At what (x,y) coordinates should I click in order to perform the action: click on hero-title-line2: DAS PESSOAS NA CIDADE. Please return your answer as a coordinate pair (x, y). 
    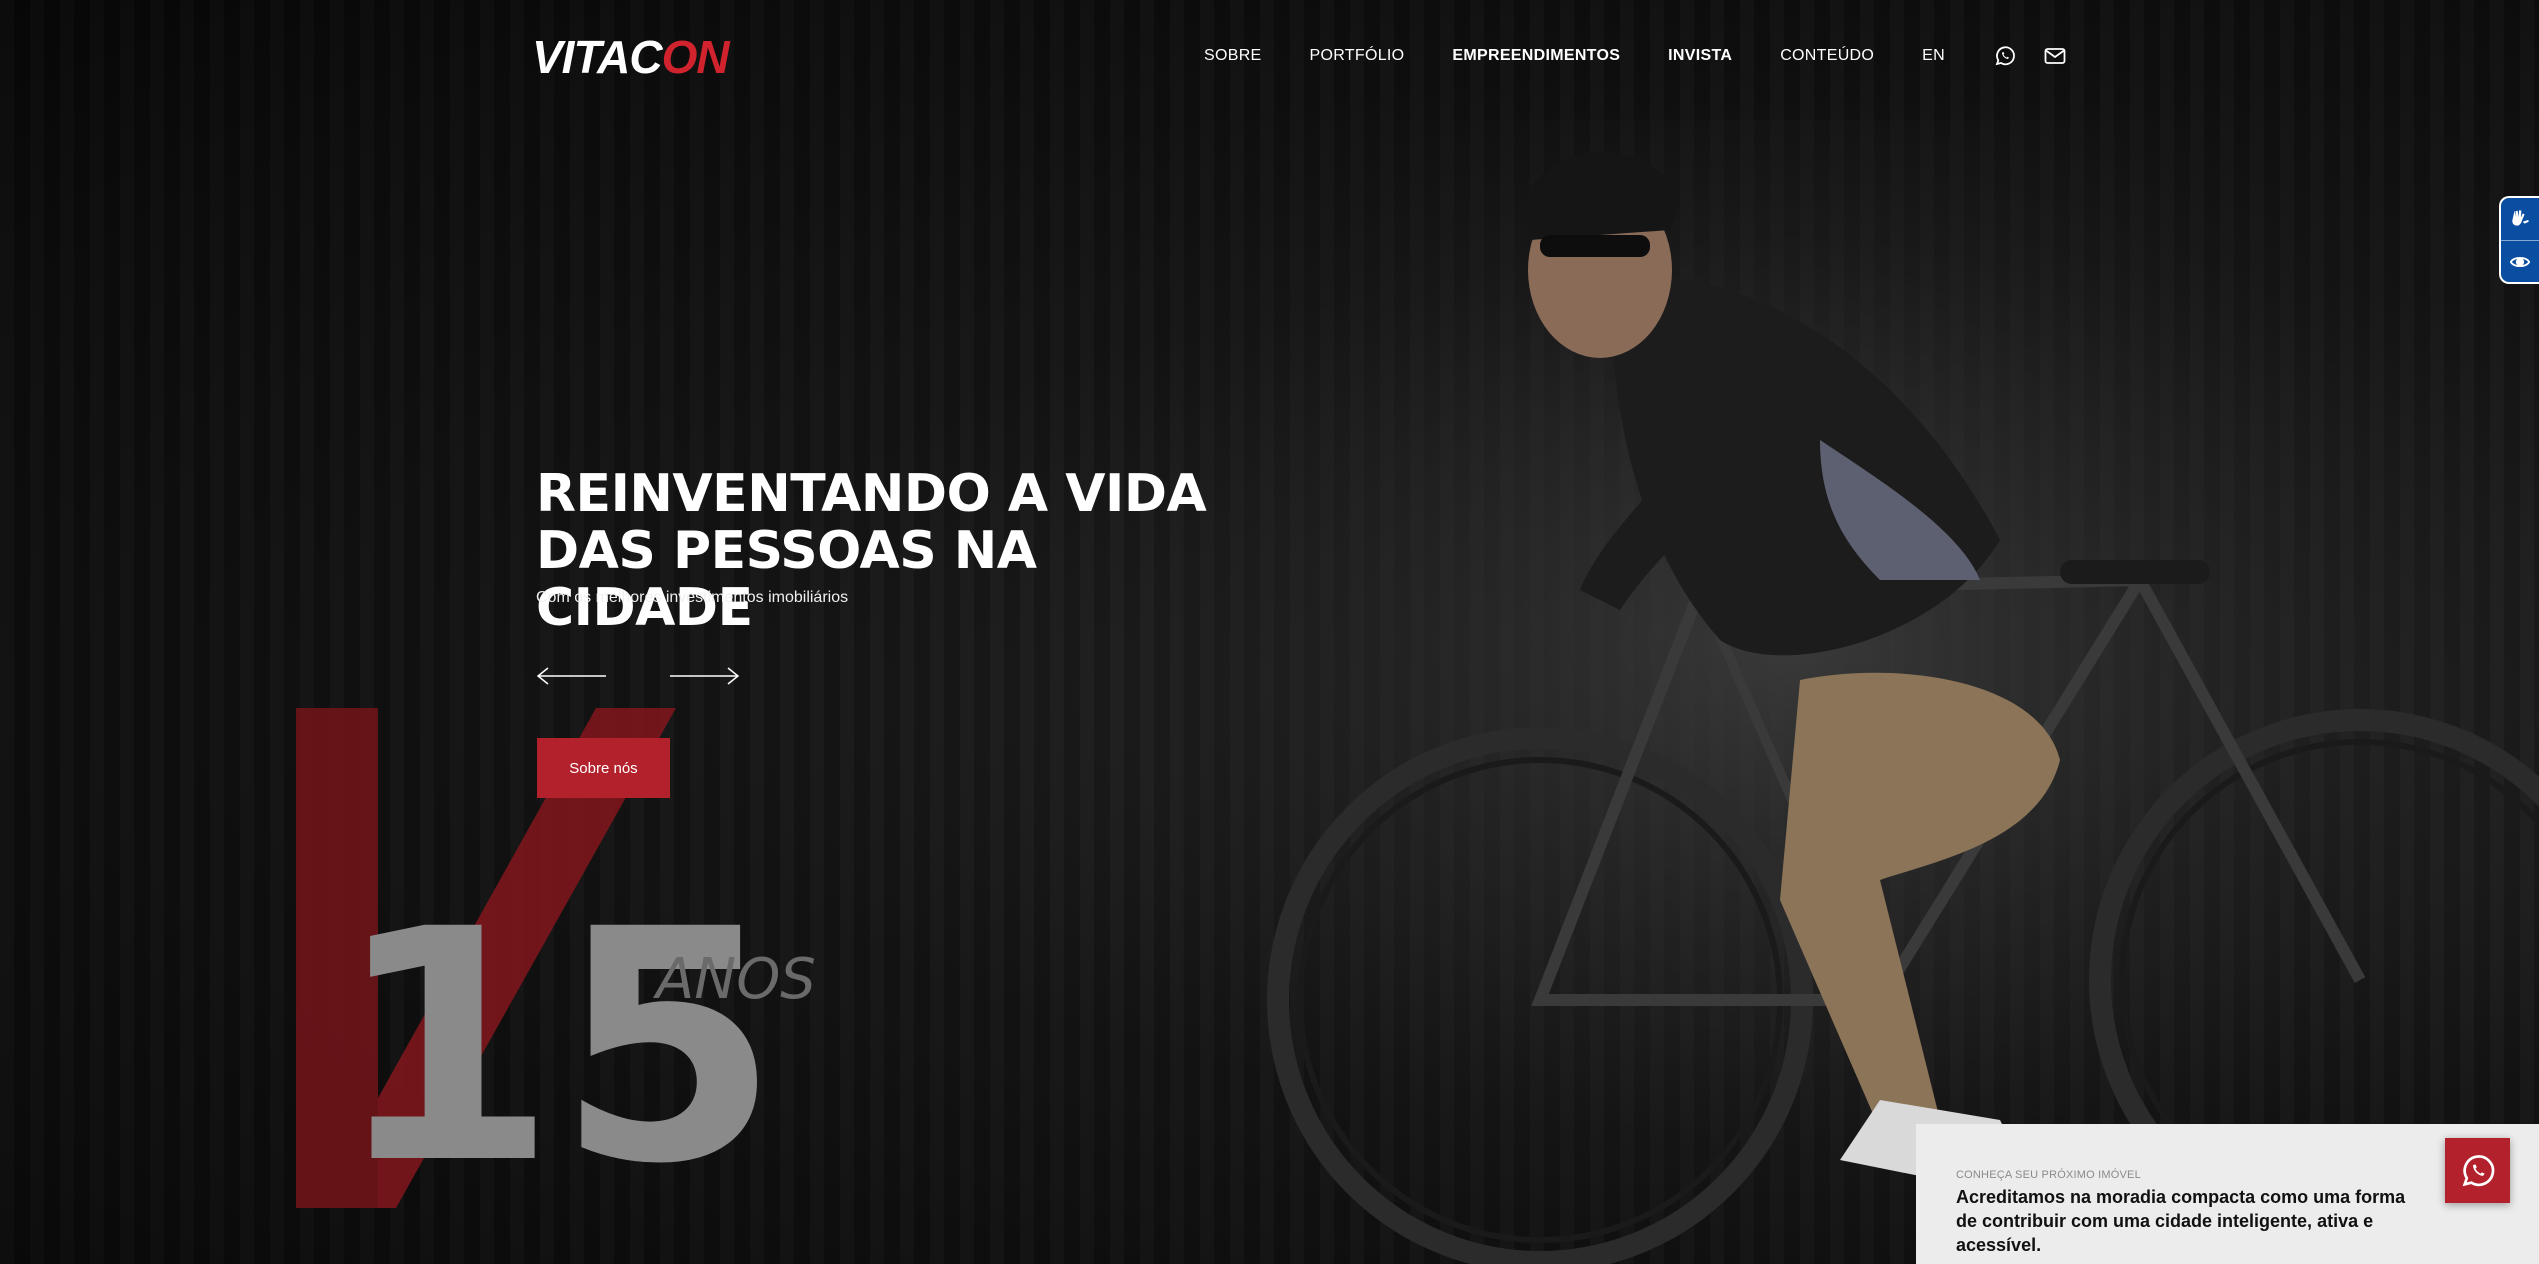
    Looking at the image, I should click on (786, 579).